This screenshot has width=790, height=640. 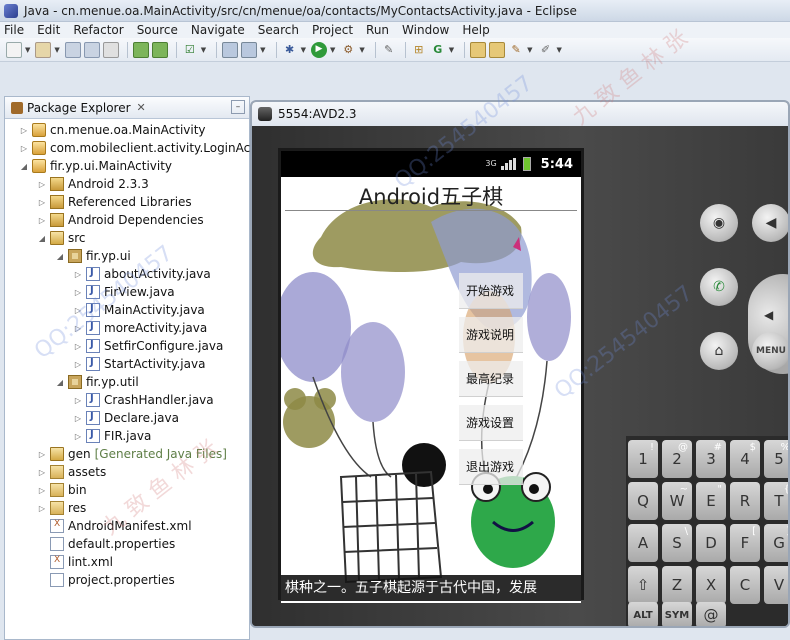 I want to click on tree-item-java-file: ▷ FIR.java, so click(x=112, y=436).